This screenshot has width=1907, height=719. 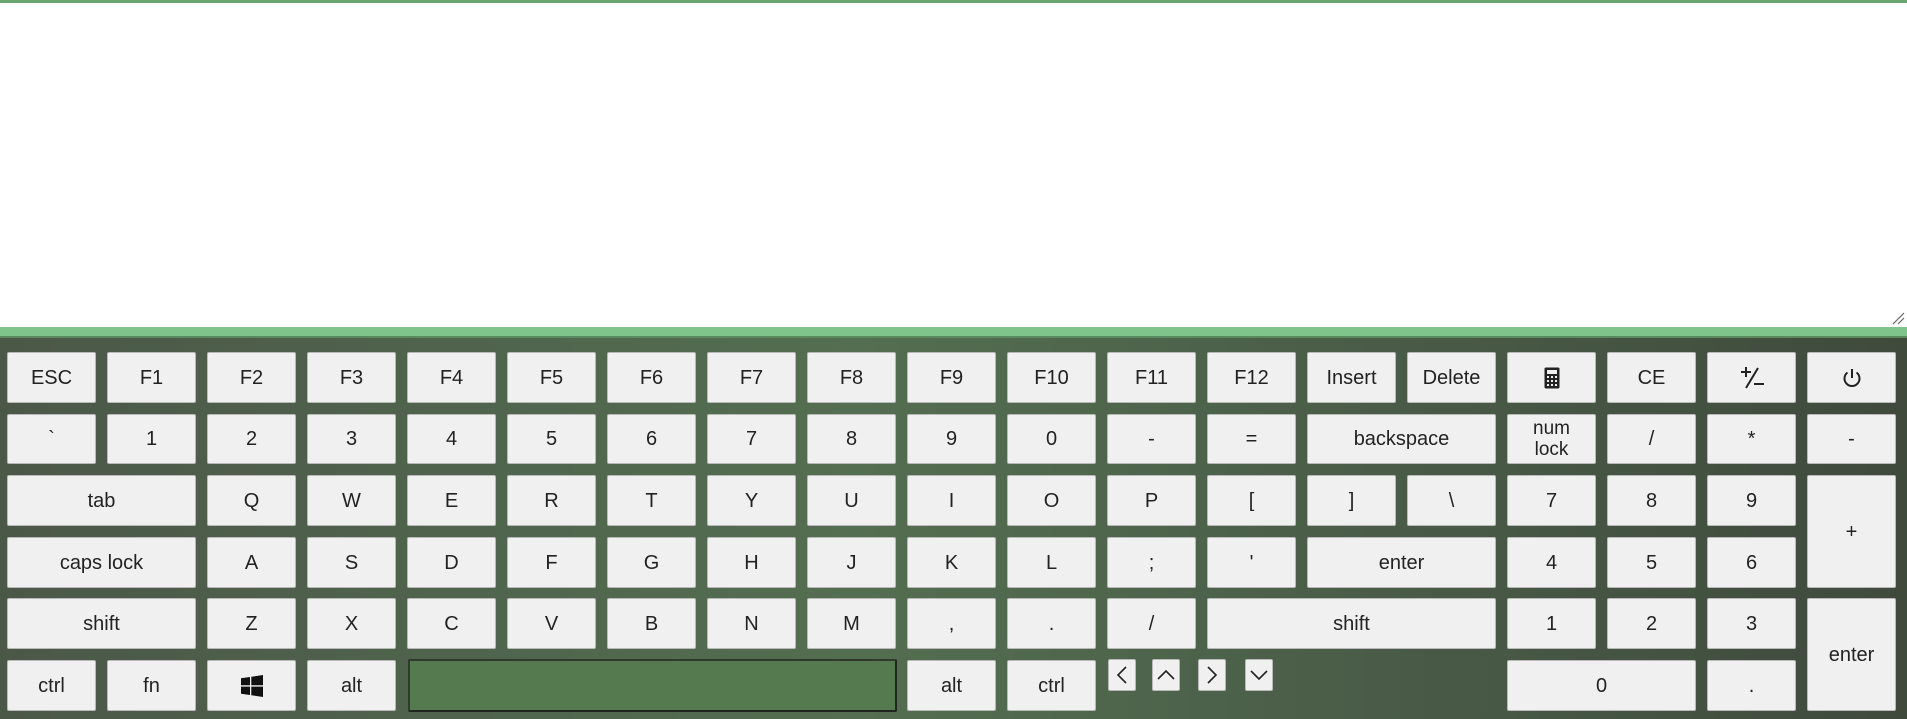 I want to click on key-t: T, so click(x=651, y=500).